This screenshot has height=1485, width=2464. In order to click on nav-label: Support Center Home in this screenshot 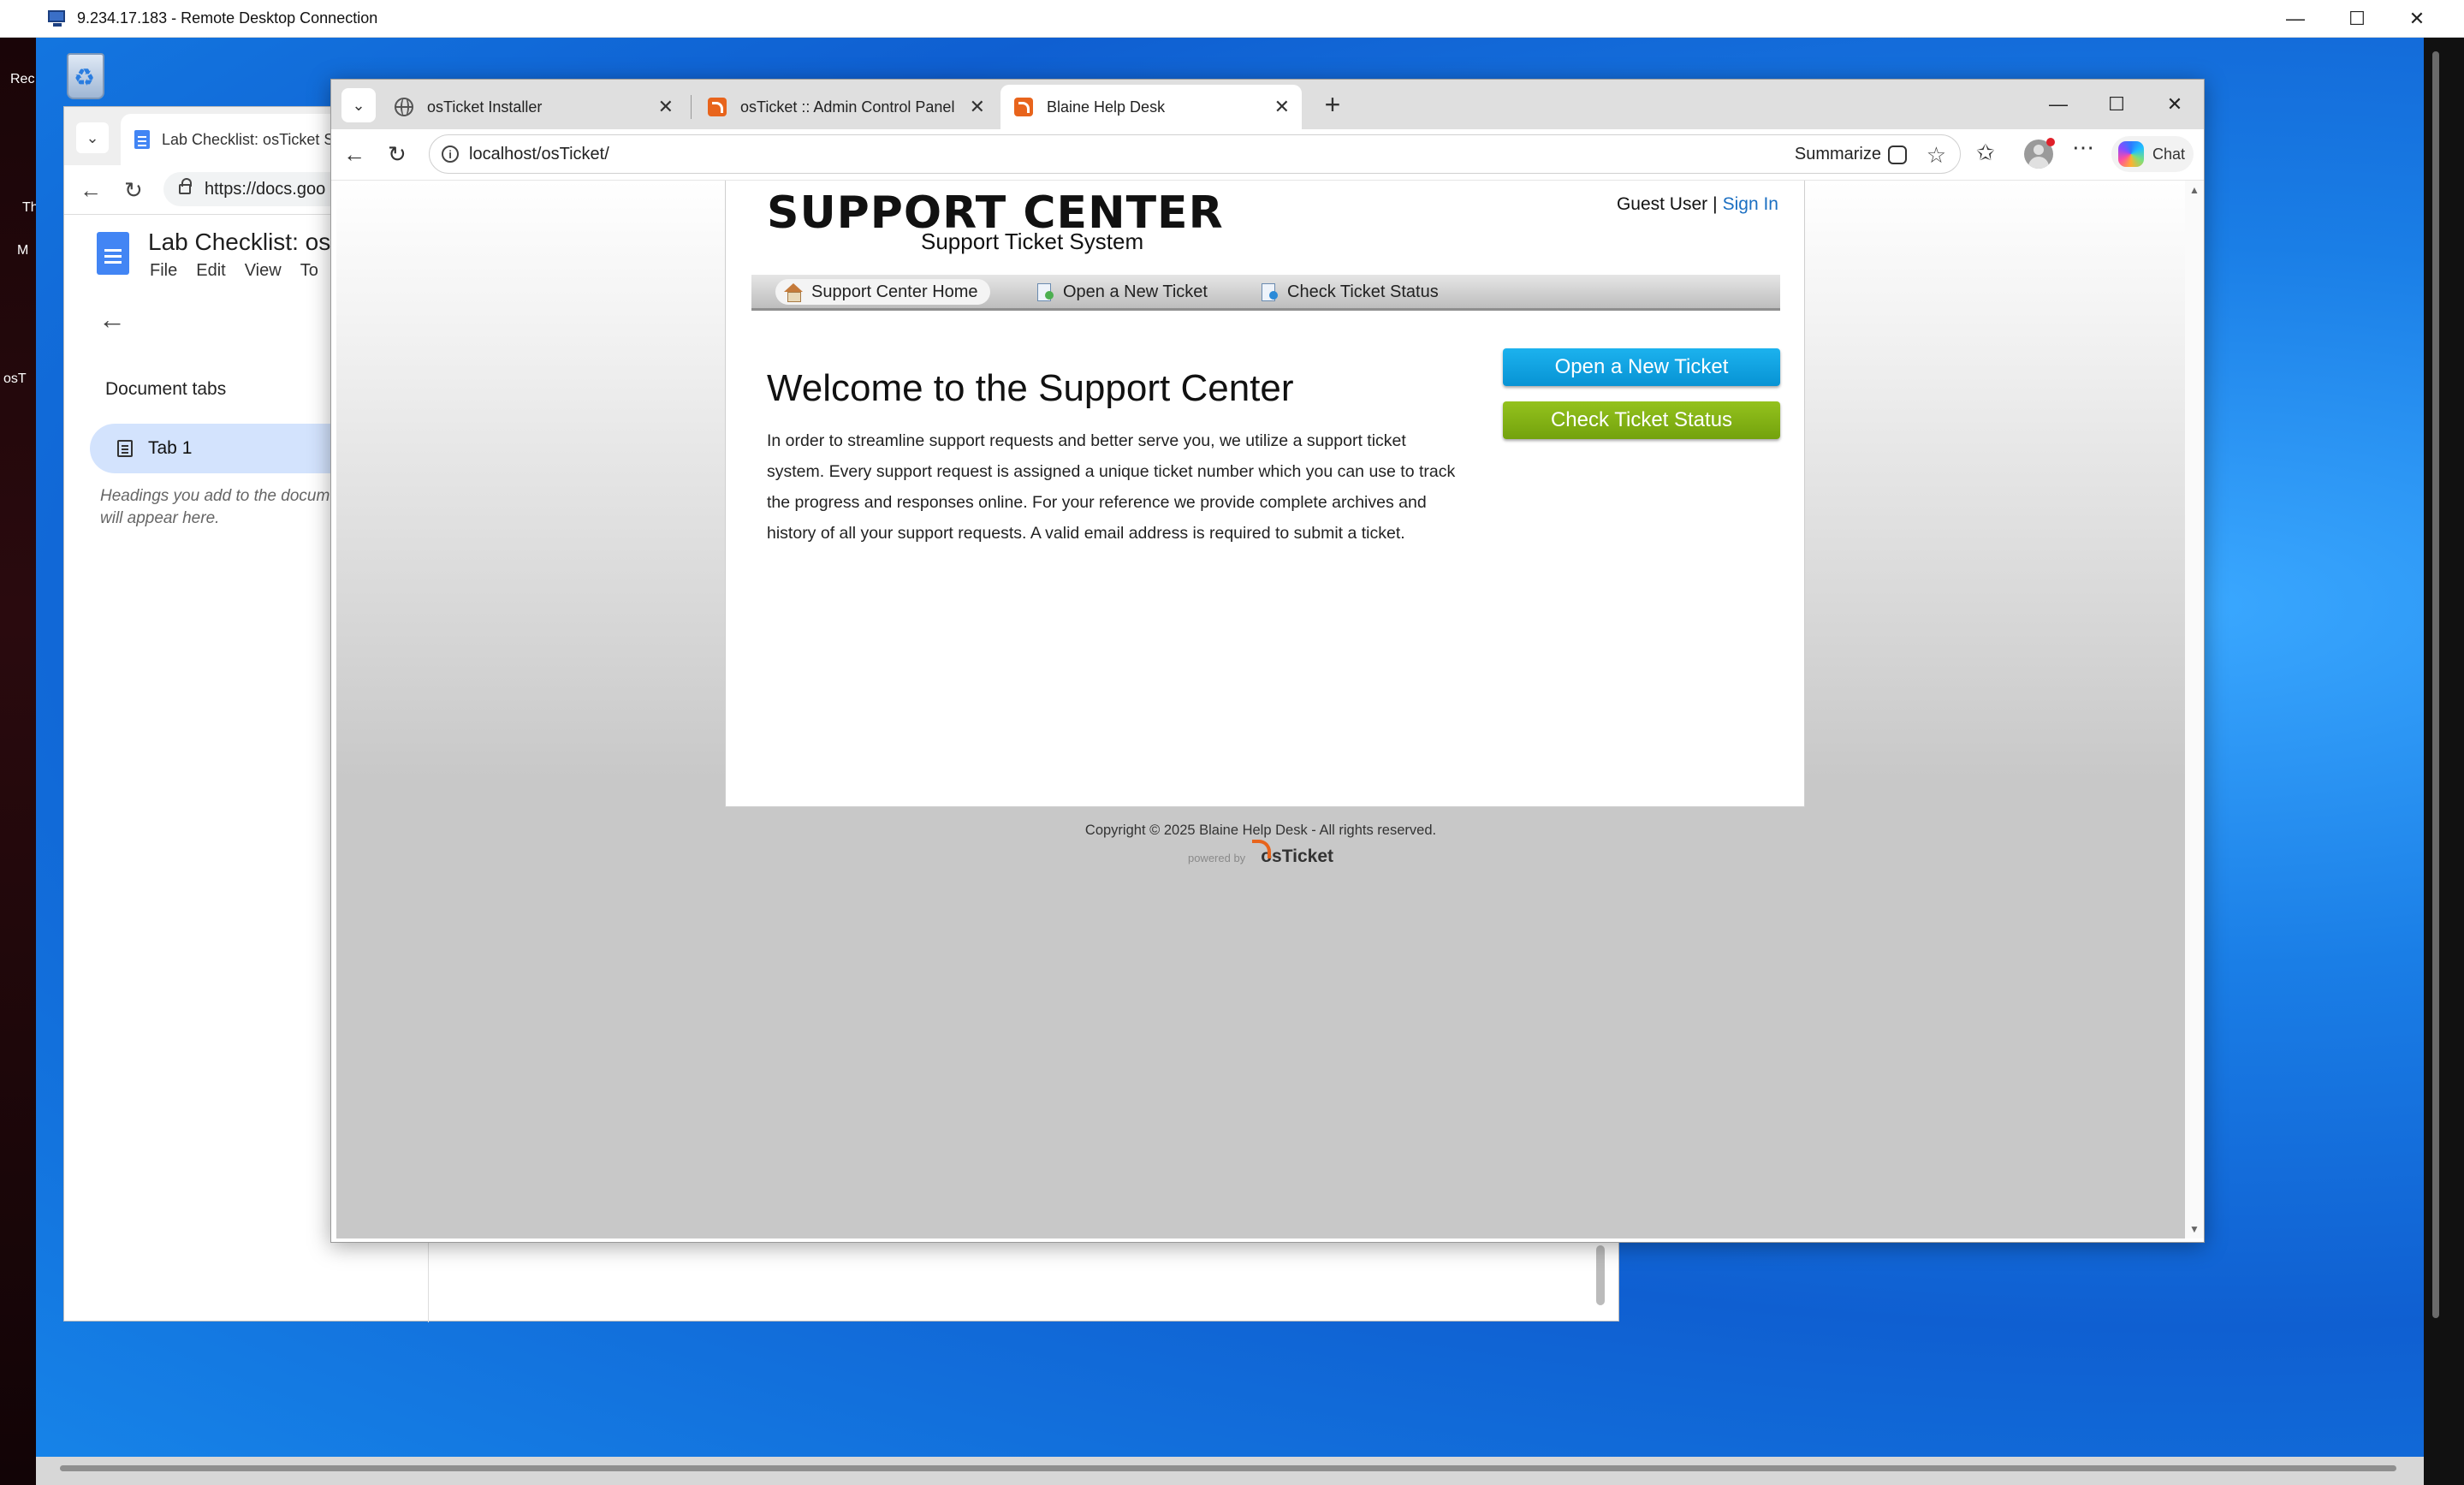, I will do `click(894, 291)`.